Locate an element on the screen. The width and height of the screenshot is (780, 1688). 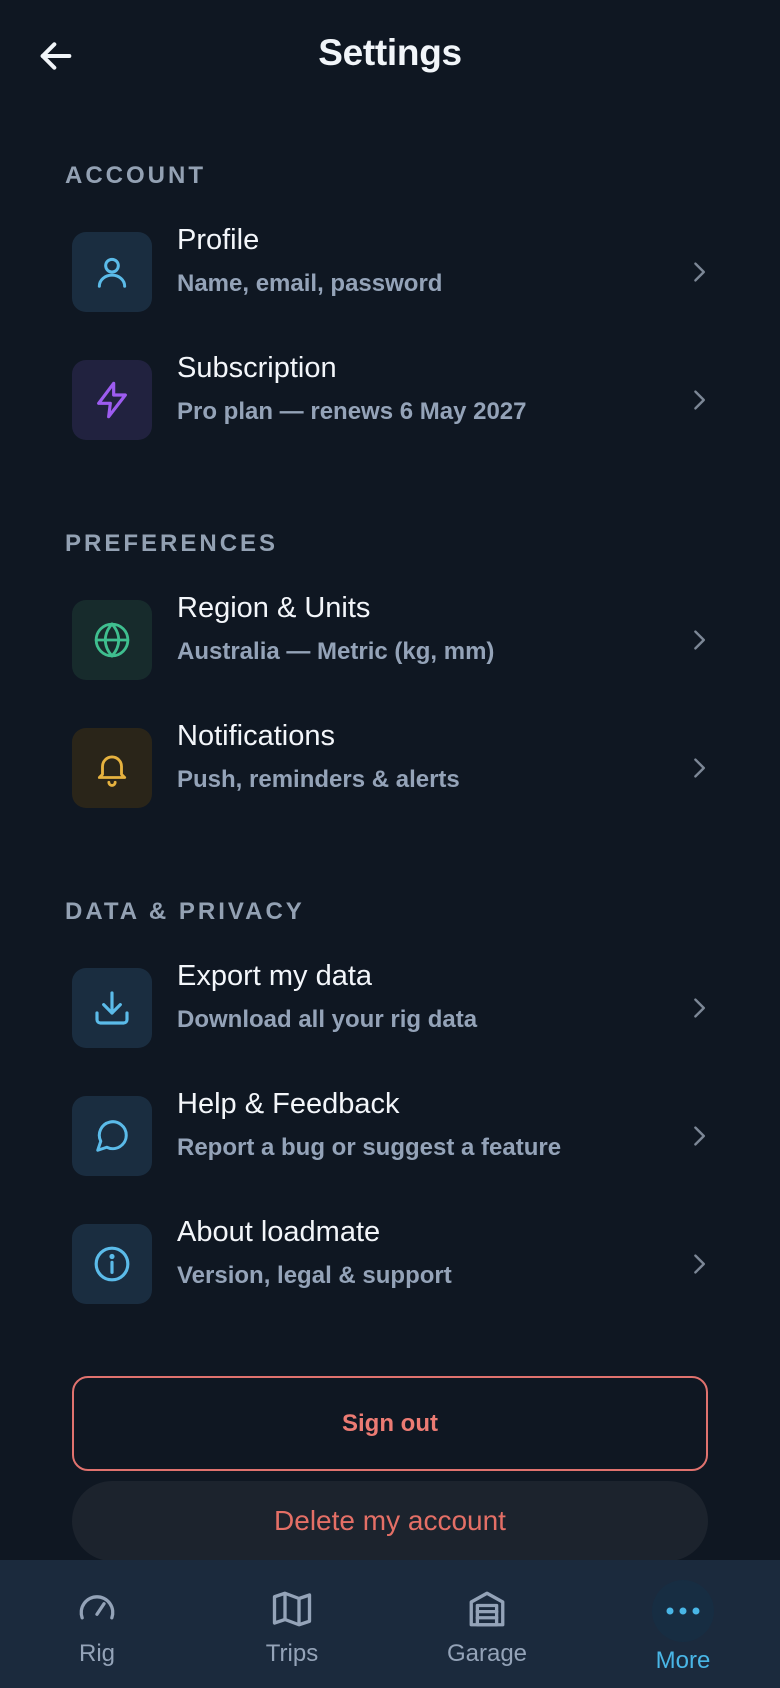
subscription-icon-tile is located at coordinates (112, 400).